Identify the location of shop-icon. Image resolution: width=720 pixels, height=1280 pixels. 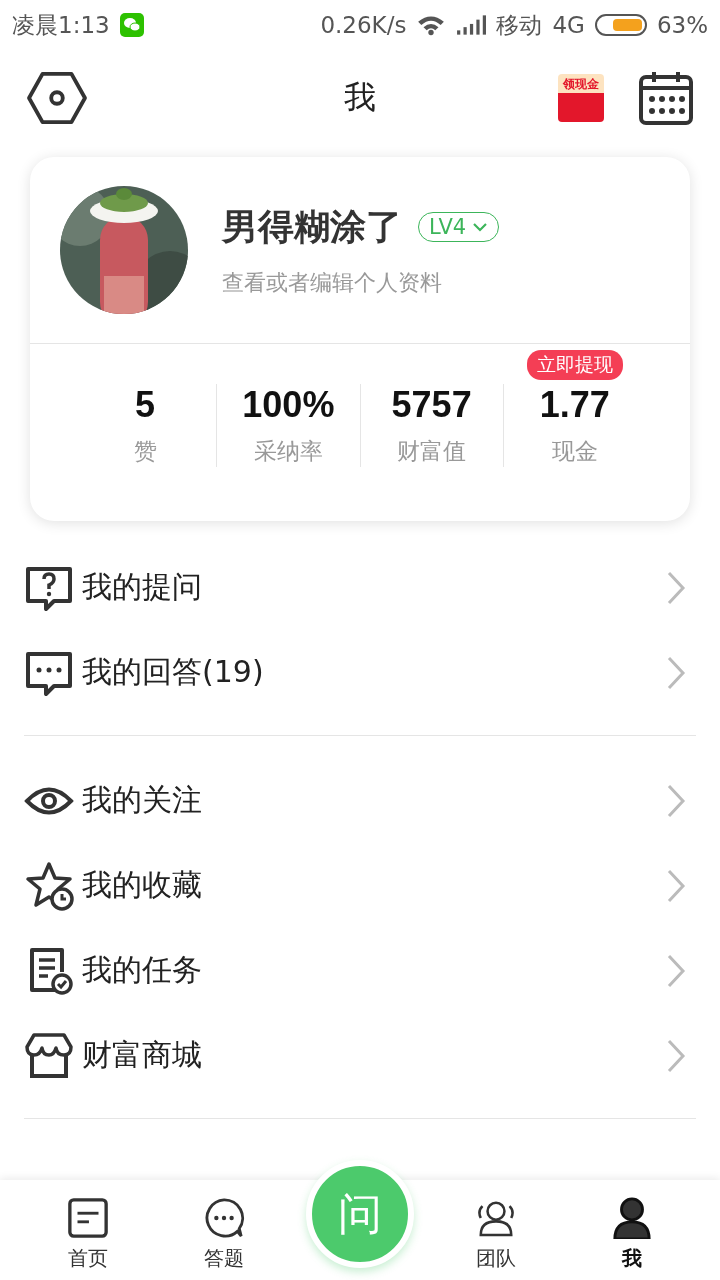
(49, 1055).